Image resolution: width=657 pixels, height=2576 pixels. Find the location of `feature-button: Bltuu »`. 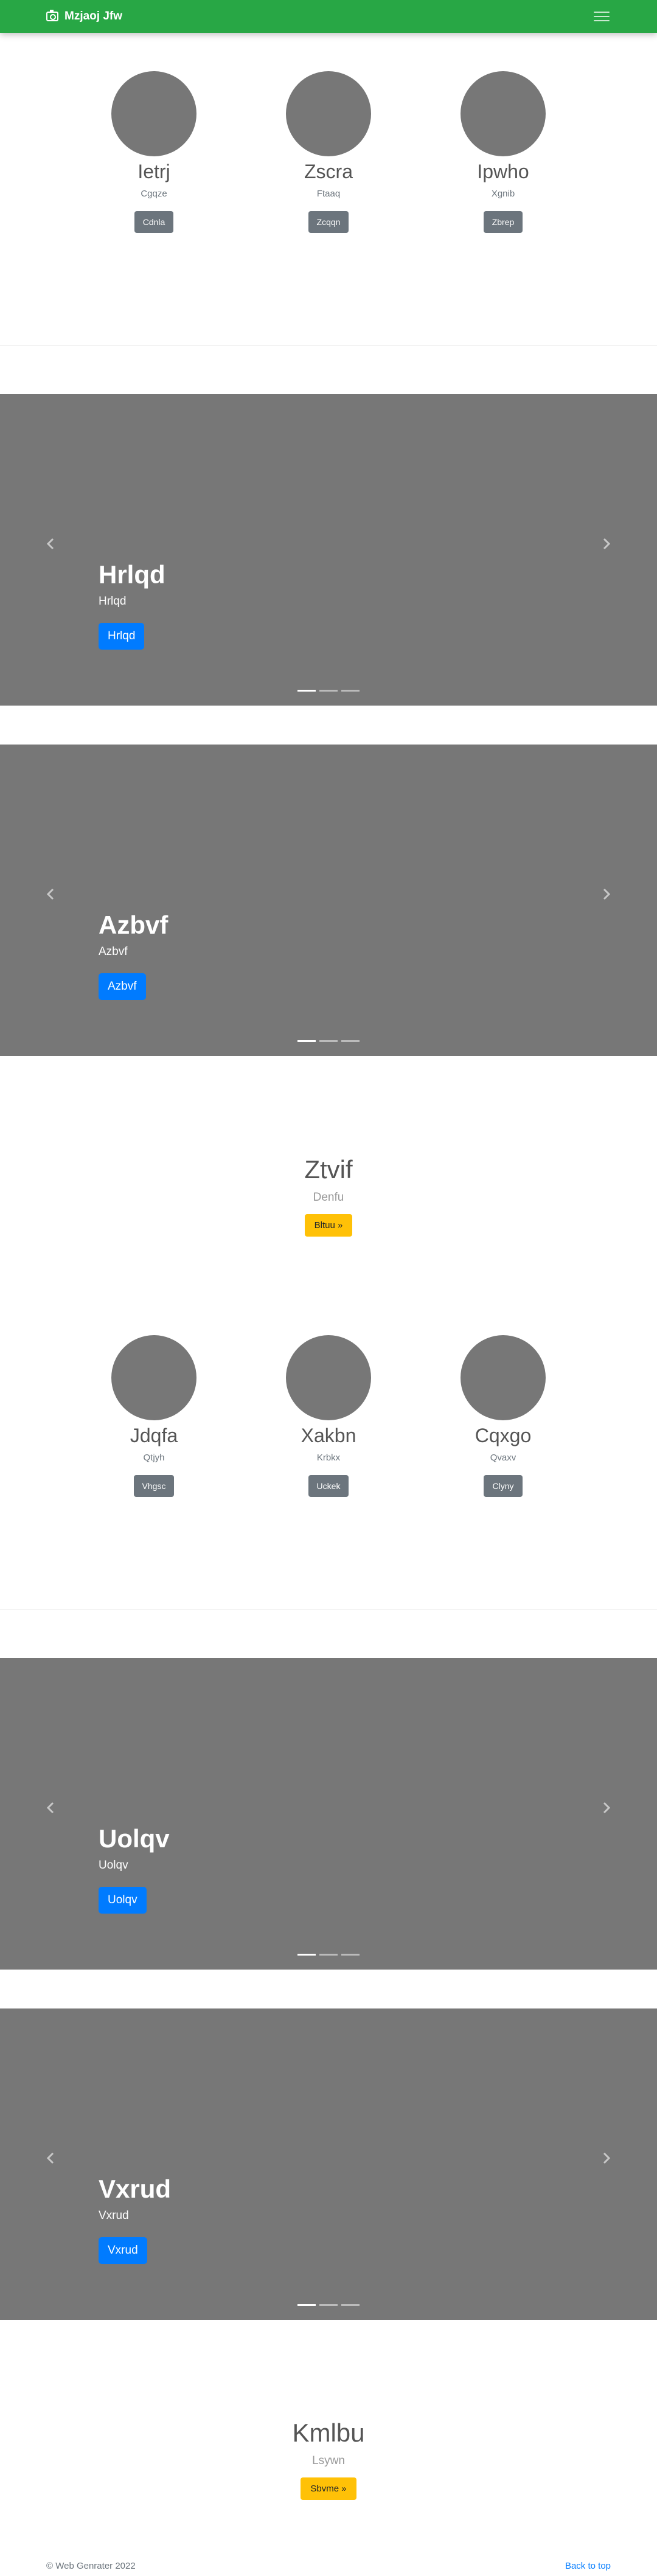

feature-button: Bltuu » is located at coordinates (328, 1225).